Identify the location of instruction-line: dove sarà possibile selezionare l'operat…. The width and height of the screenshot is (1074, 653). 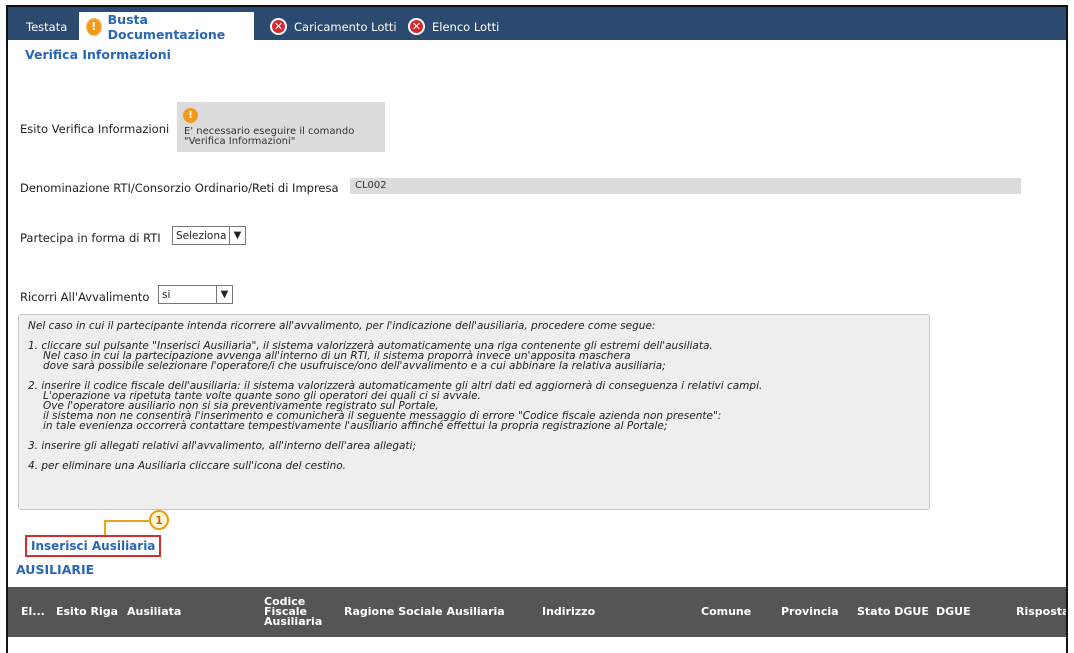
(354, 366).